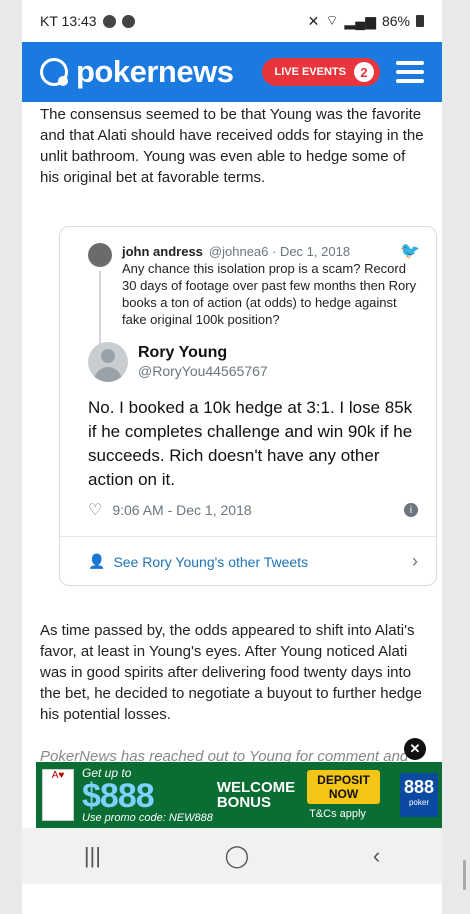 Image resolution: width=470 pixels, height=914 pixels. What do you see at coordinates (92, 856) in the screenshot?
I see `recent-apps-button: |||` at bounding box center [92, 856].